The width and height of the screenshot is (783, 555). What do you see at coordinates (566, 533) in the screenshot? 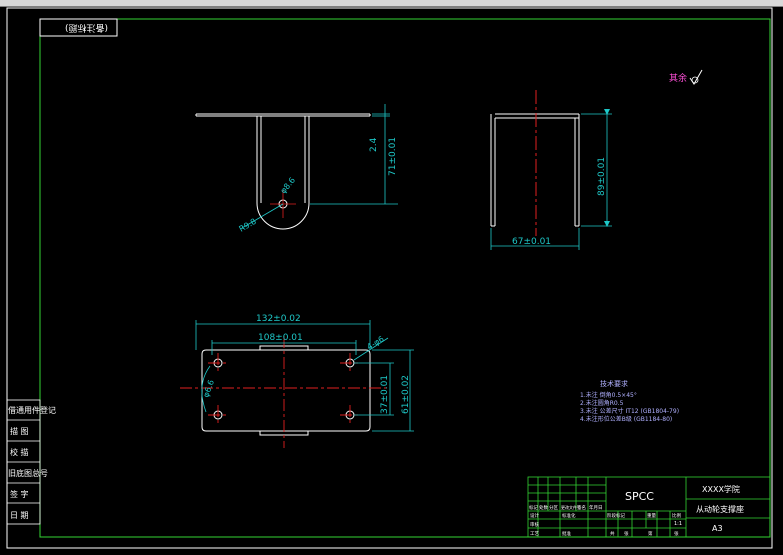
I see `tb-approve: 批准` at bounding box center [566, 533].